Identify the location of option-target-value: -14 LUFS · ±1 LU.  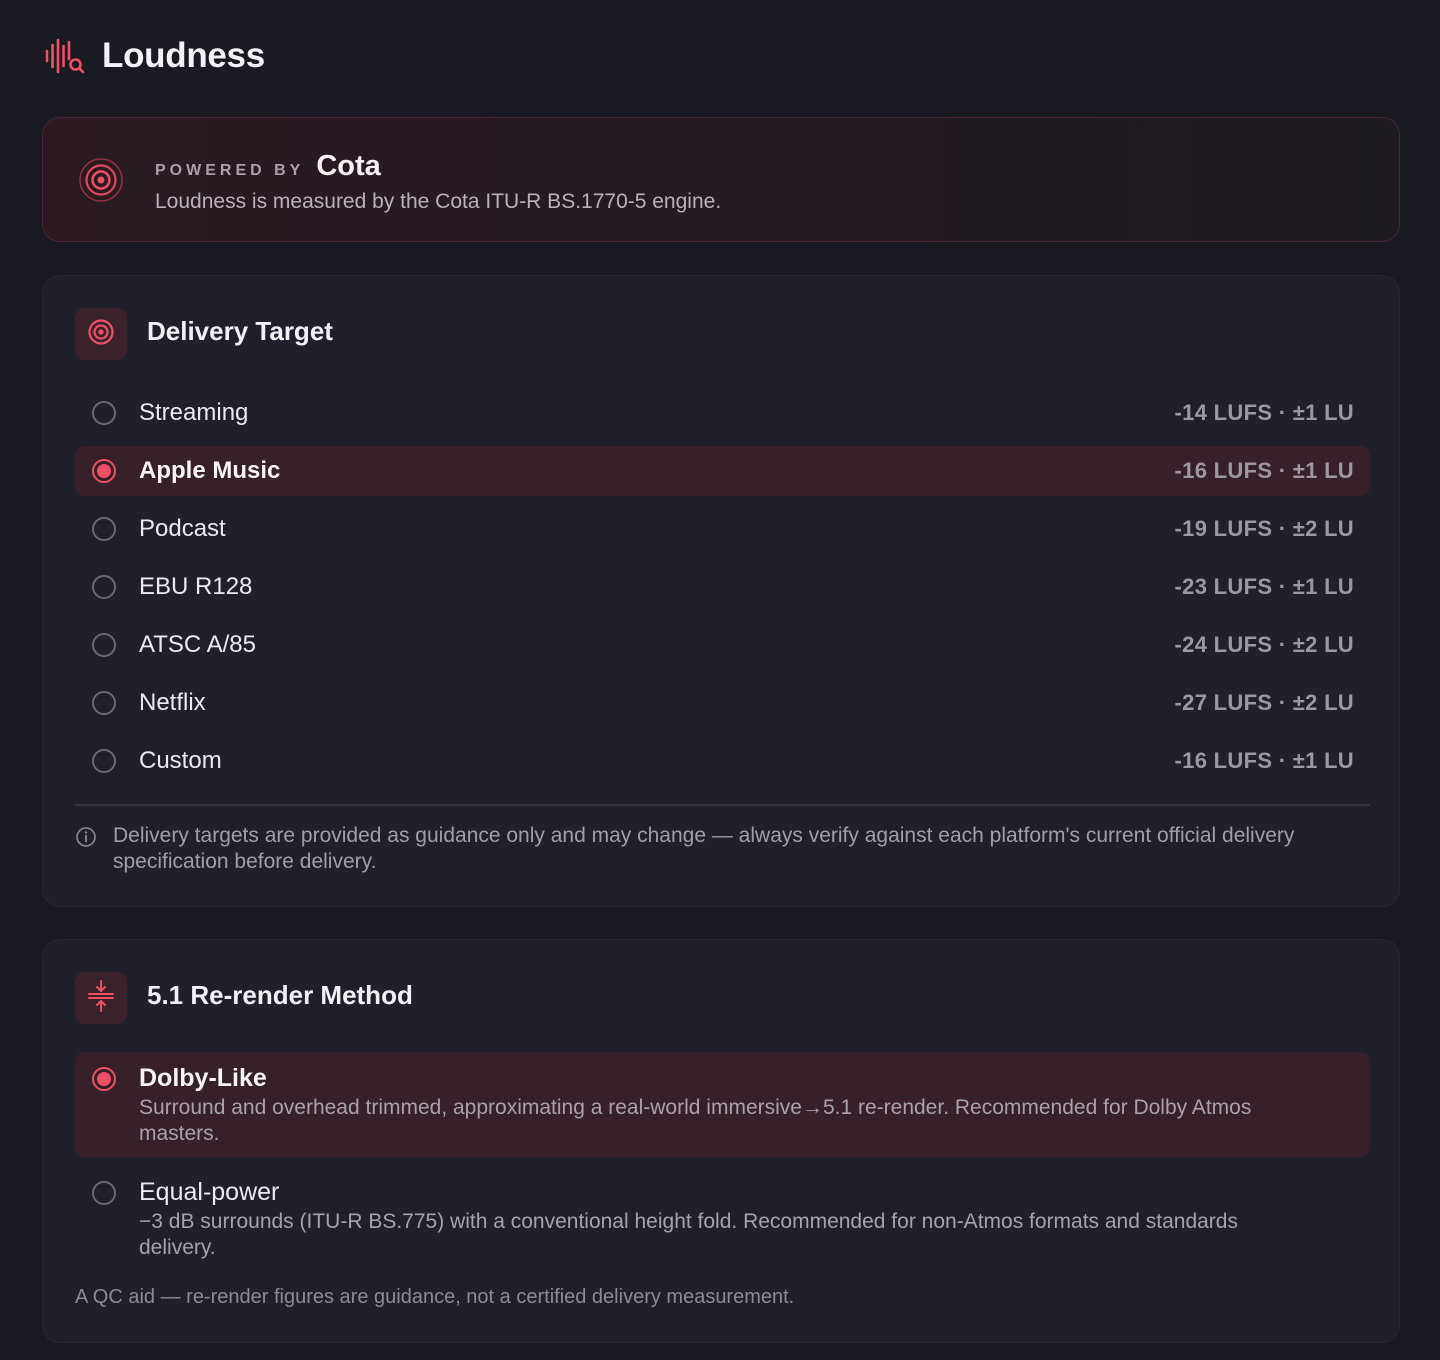
(1264, 412).